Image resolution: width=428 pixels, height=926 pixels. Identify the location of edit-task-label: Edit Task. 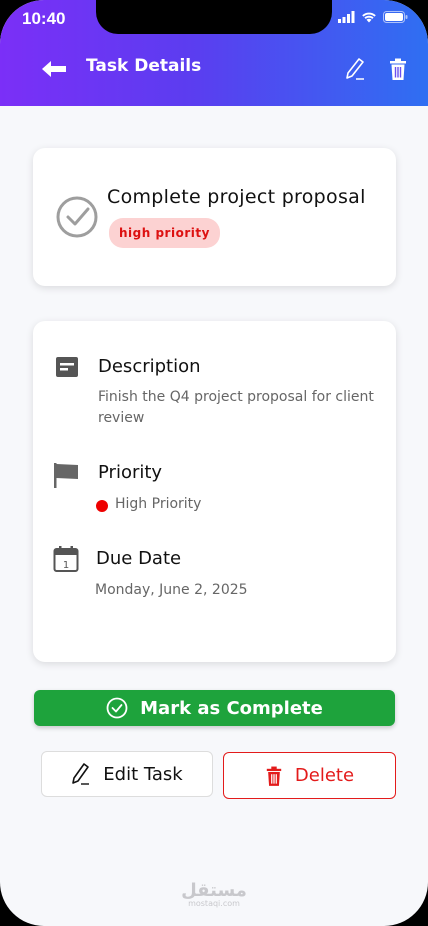
(143, 774).